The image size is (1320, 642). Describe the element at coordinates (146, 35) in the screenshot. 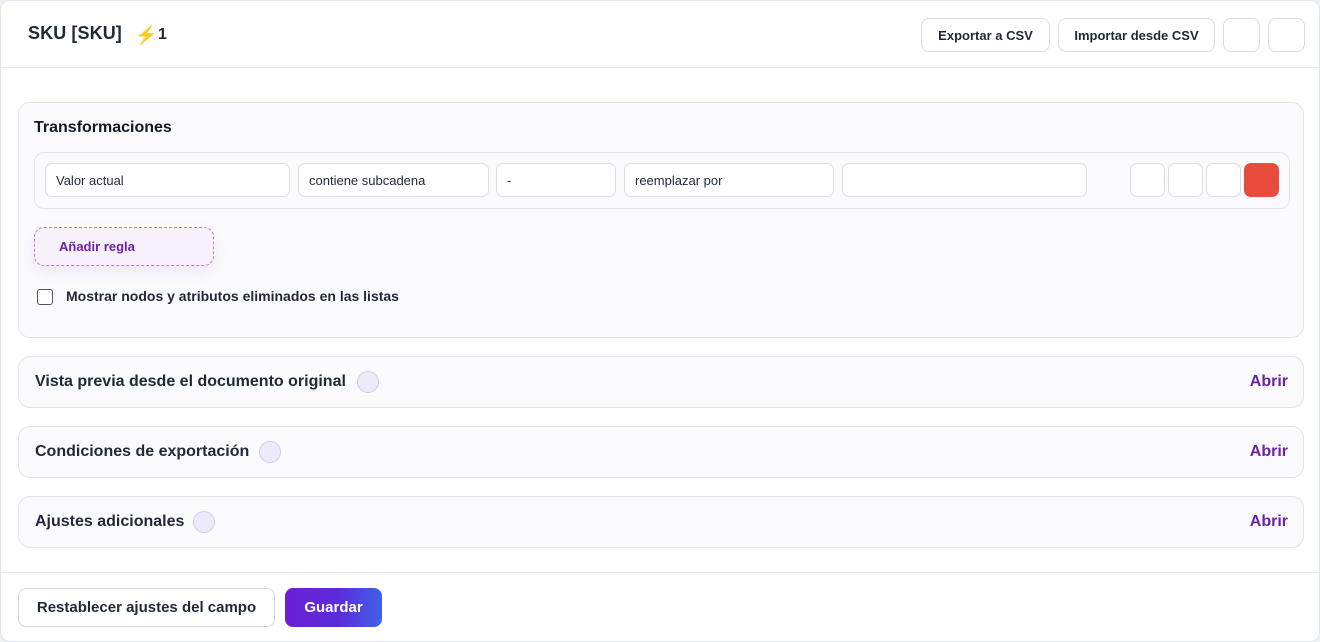

I see `lightning-icon: ⚡` at that location.